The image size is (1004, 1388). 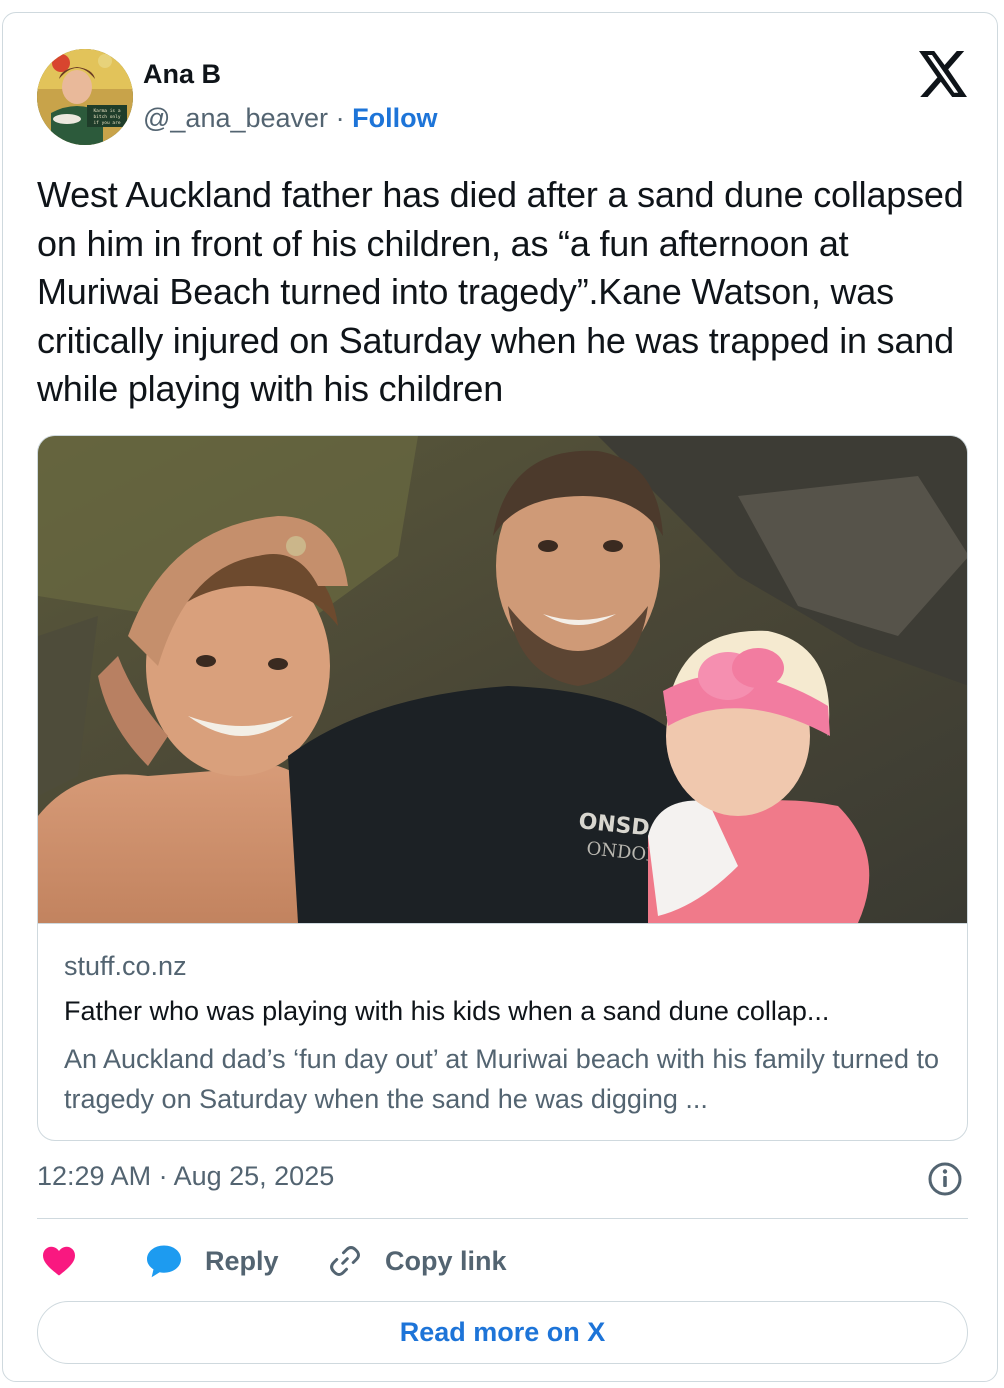 What do you see at coordinates (945, 1179) in the screenshot?
I see `info-icon` at bounding box center [945, 1179].